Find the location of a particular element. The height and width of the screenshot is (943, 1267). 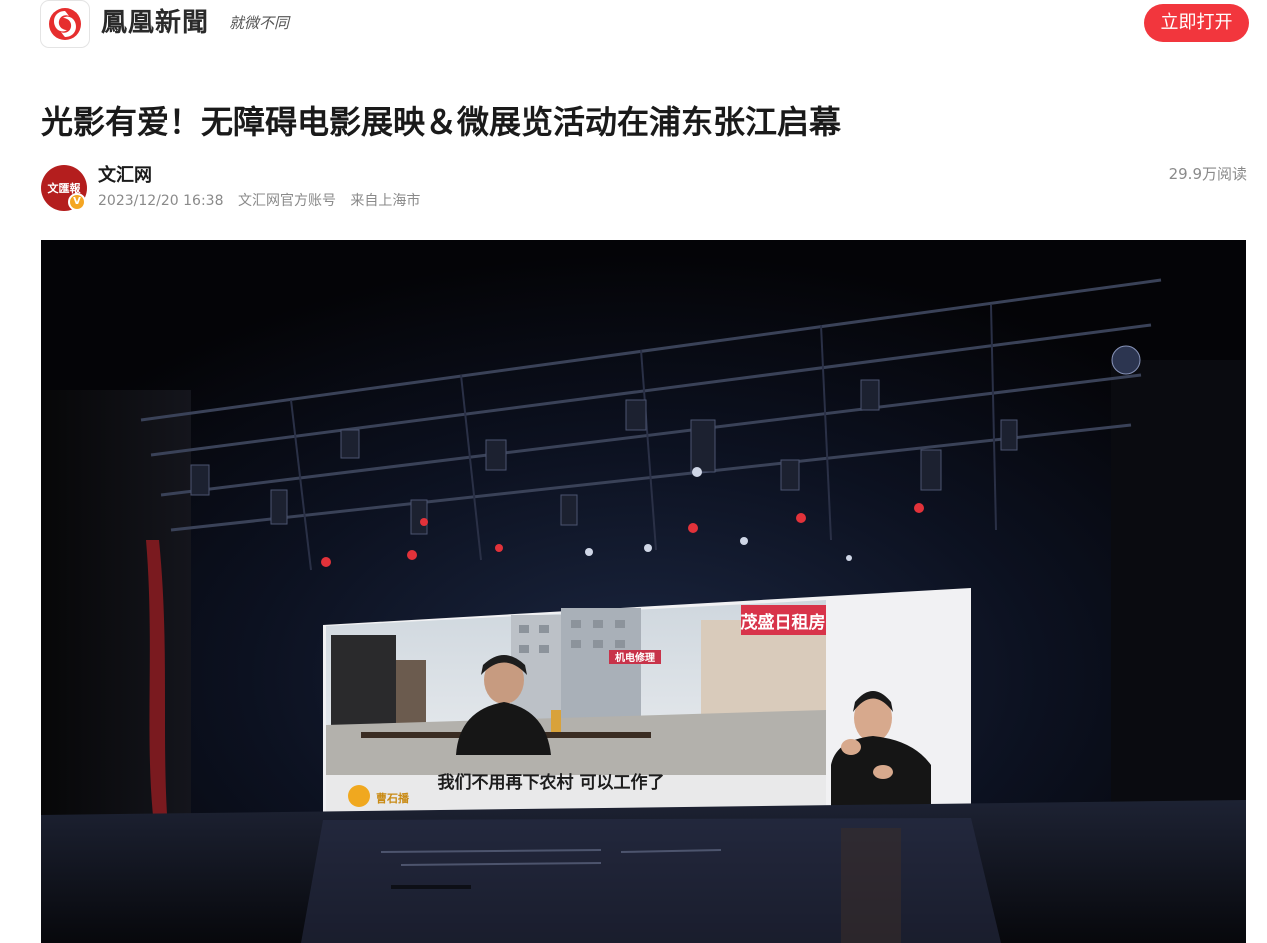

author-name: 文汇网 is located at coordinates (125, 176).